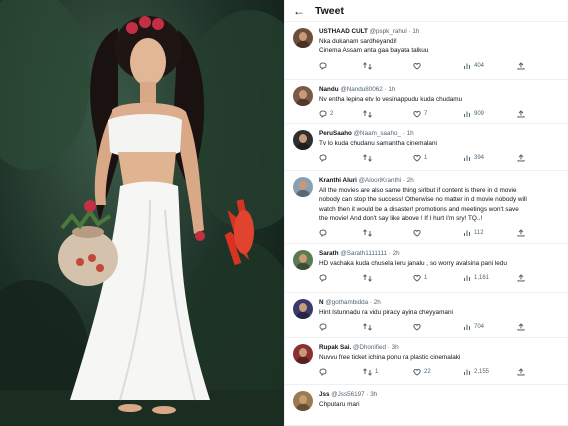 The image size is (568, 426). What do you see at coordinates (434, 66) in the screenshot?
I see `tweet-actions: 404` at bounding box center [434, 66].